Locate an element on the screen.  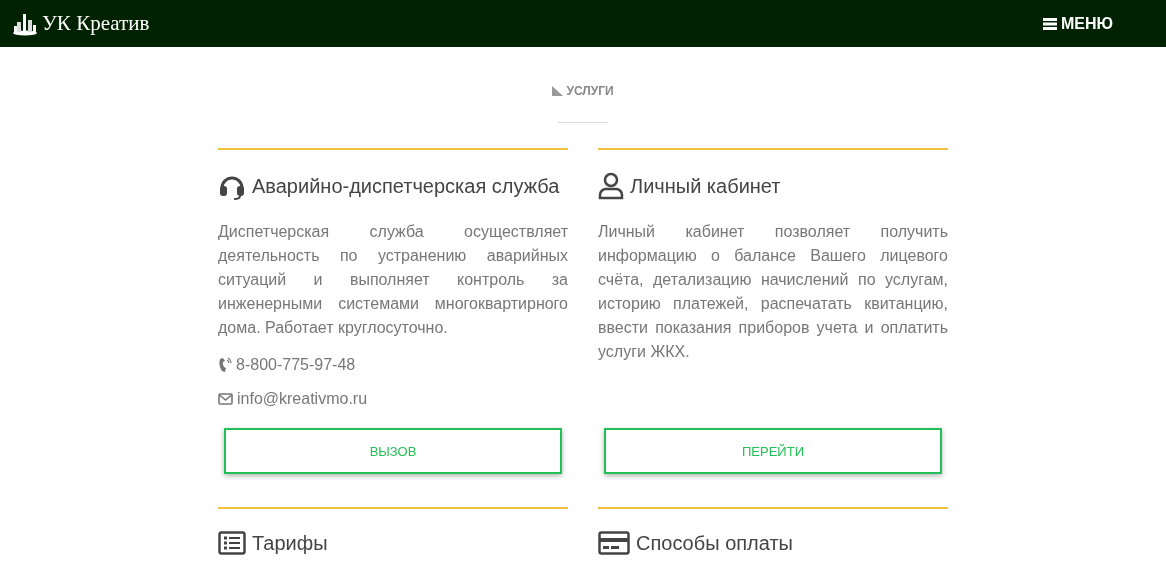
envelope-icon is located at coordinates (225, 399).